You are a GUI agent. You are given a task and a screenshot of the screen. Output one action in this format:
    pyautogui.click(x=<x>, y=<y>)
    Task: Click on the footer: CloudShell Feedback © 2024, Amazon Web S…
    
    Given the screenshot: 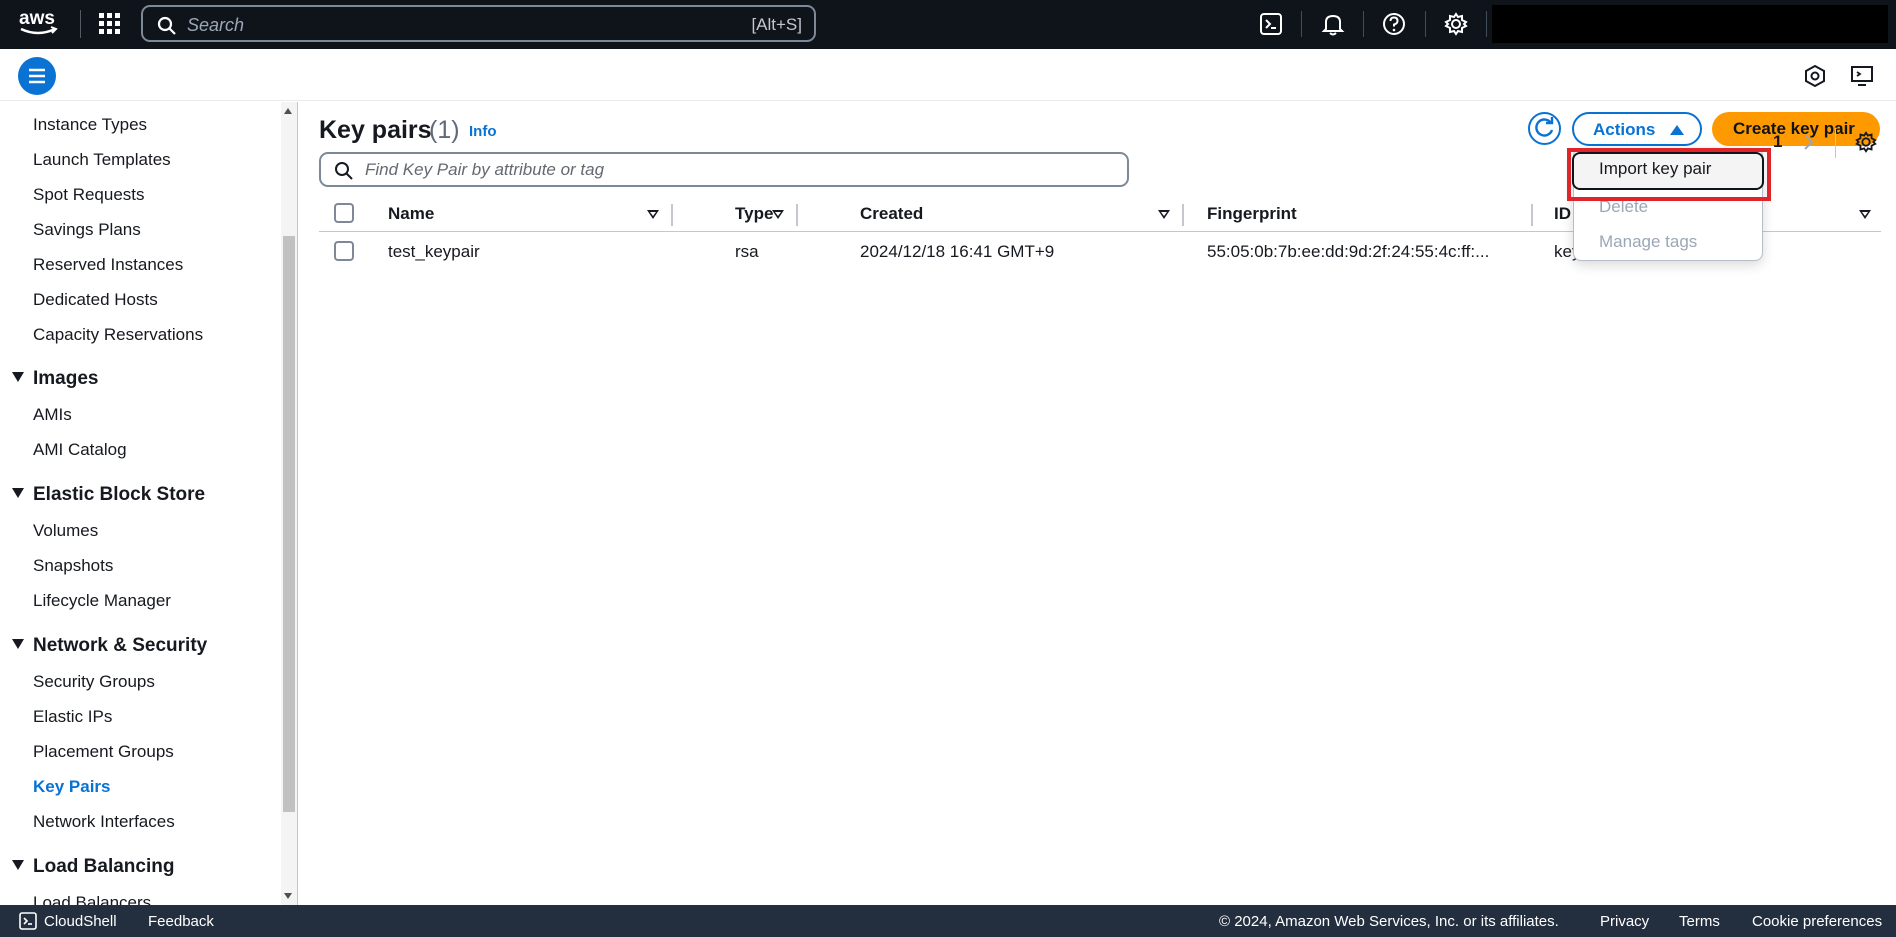 What is the action you would take?
    pyautogui.click(x=948, y=921)
    